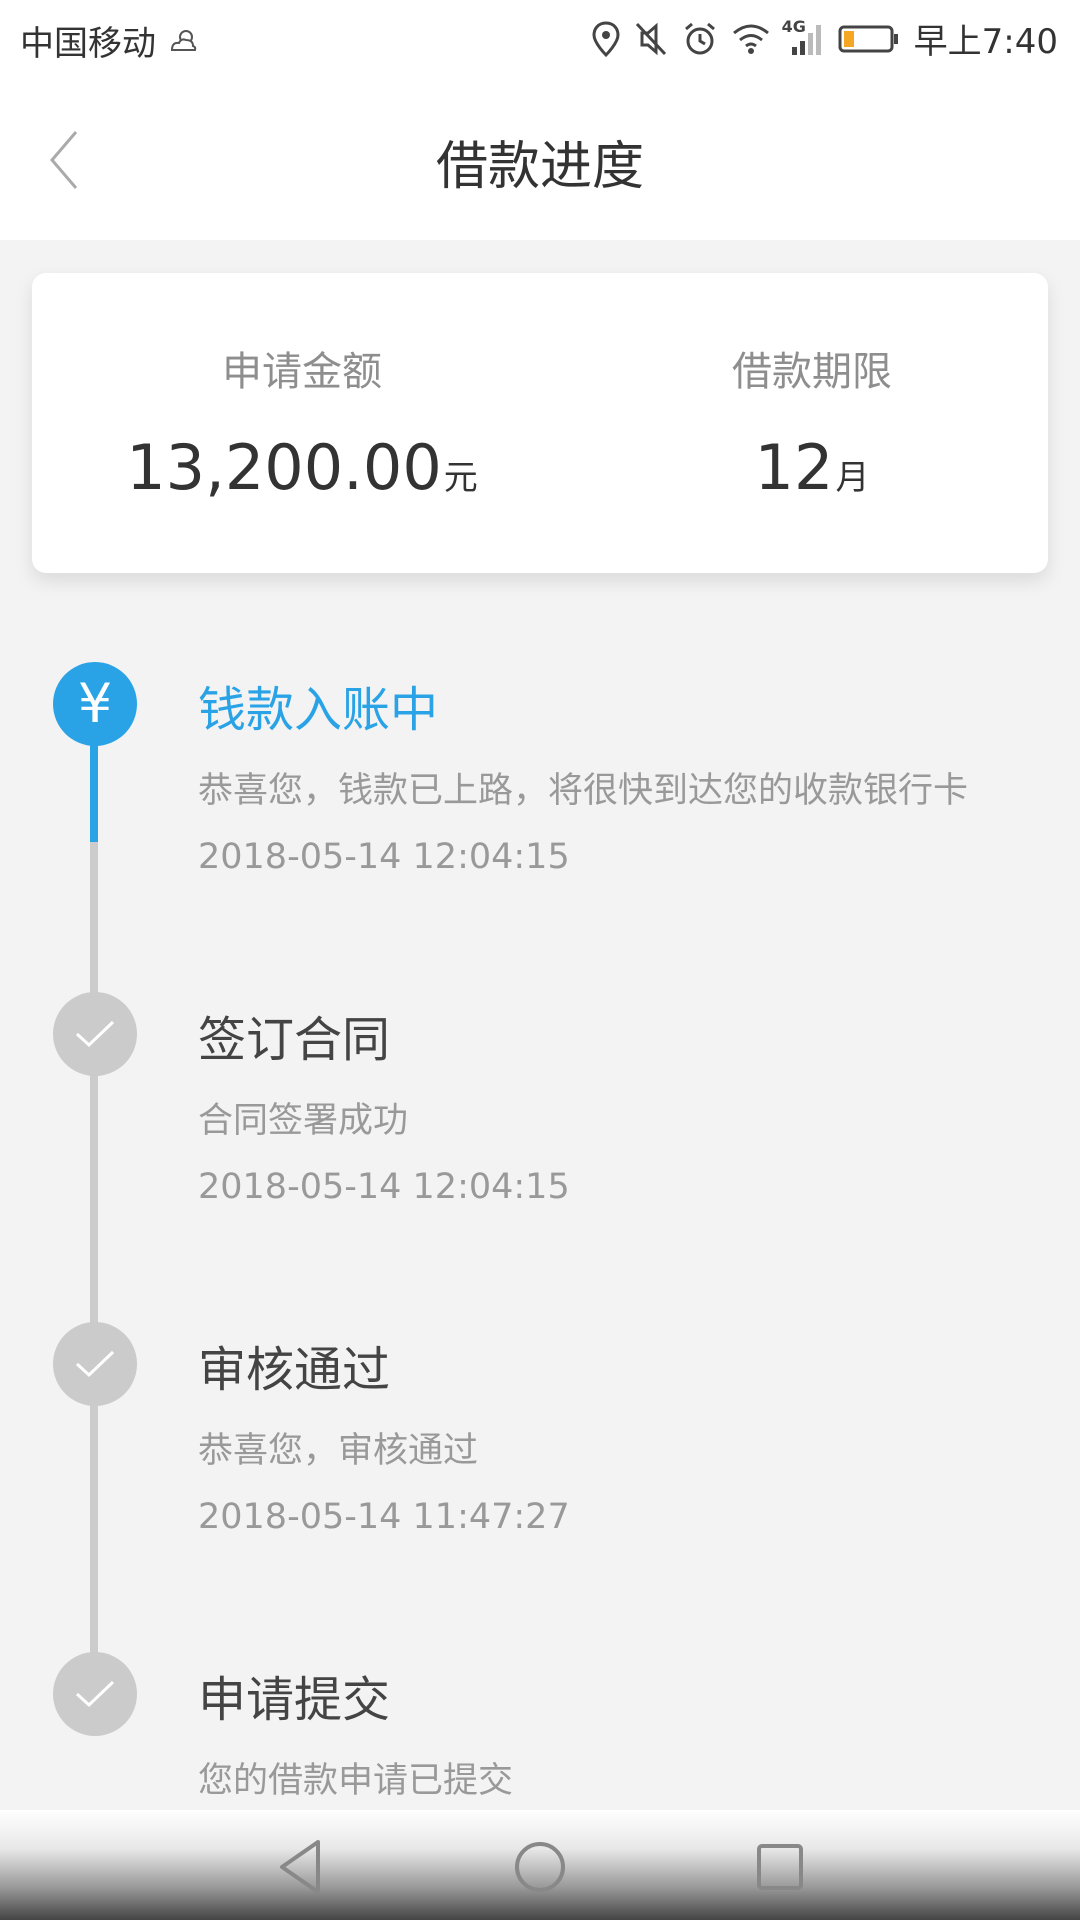 The height and width of the screenshot is (1920, 1080). I want to click on status-right: 4G 早上7:40, so click(825, 38).